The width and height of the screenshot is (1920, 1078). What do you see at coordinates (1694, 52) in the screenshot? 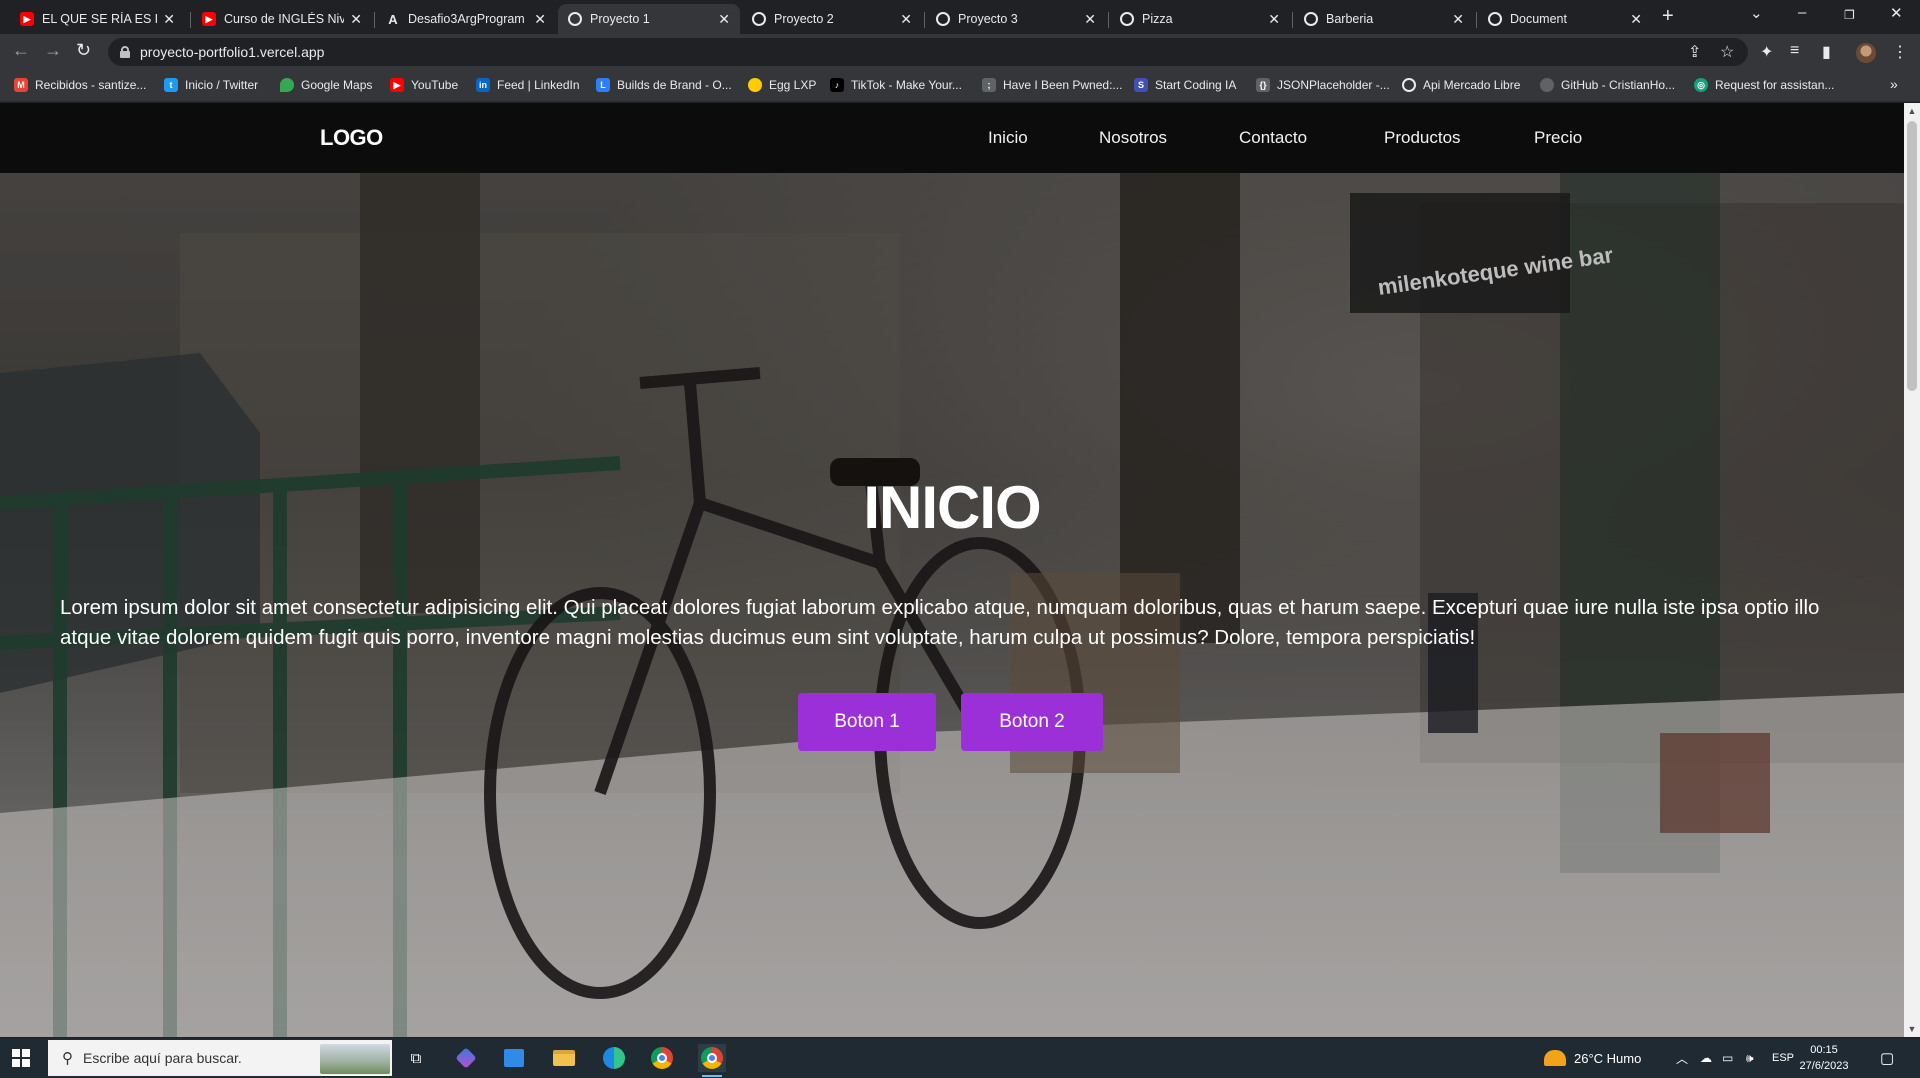
I see `share-icon: ⇪` at bounding box center [1694, 52].